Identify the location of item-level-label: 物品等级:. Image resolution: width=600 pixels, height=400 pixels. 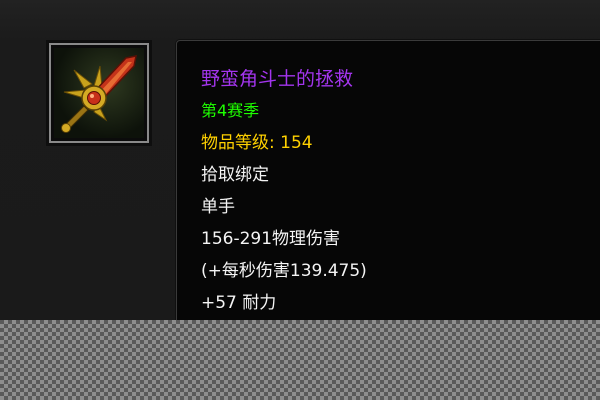
(241, 143).